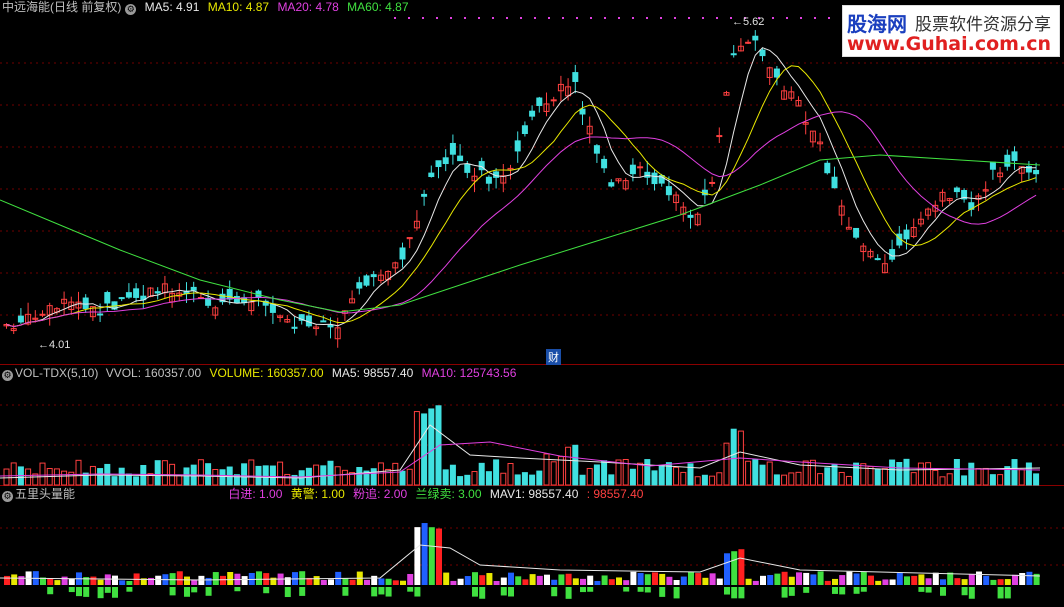  What do you see at coordinates (60, 345) in the screenshot?
I see `low-price-value: 4.01` at bounding box center [60, 345].